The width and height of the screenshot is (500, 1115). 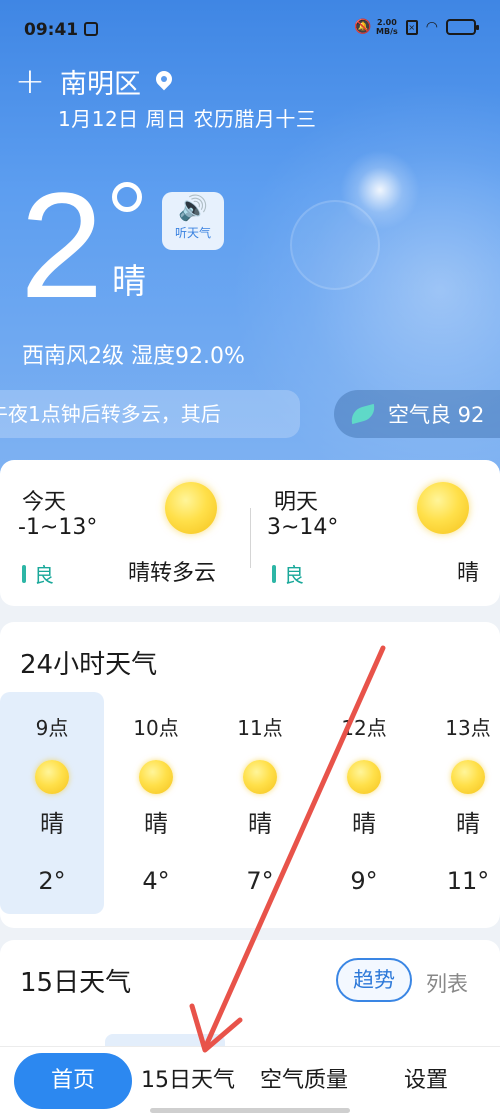 I want to click on status-icons: 🔕 2.00 MB/s × ◠, so click(x=416, y=27).